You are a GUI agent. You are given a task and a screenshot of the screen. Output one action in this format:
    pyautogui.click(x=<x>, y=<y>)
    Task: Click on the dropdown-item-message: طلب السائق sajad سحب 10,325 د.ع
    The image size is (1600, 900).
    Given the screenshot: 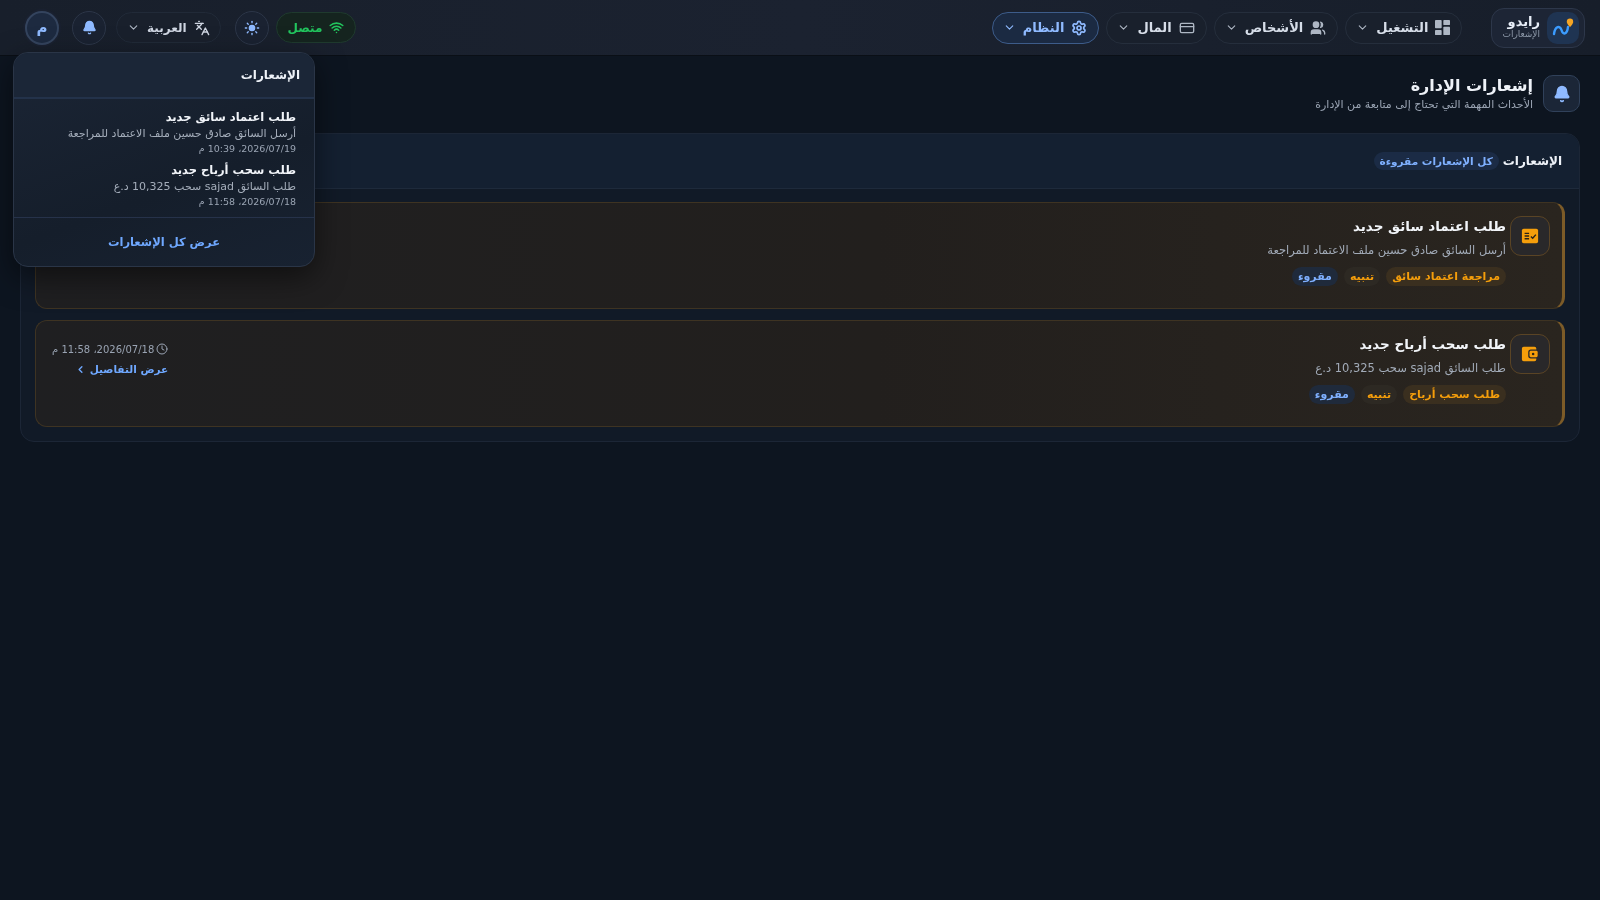 What is the action you would take?
    pyautogui.click(x=204, y=186)
    